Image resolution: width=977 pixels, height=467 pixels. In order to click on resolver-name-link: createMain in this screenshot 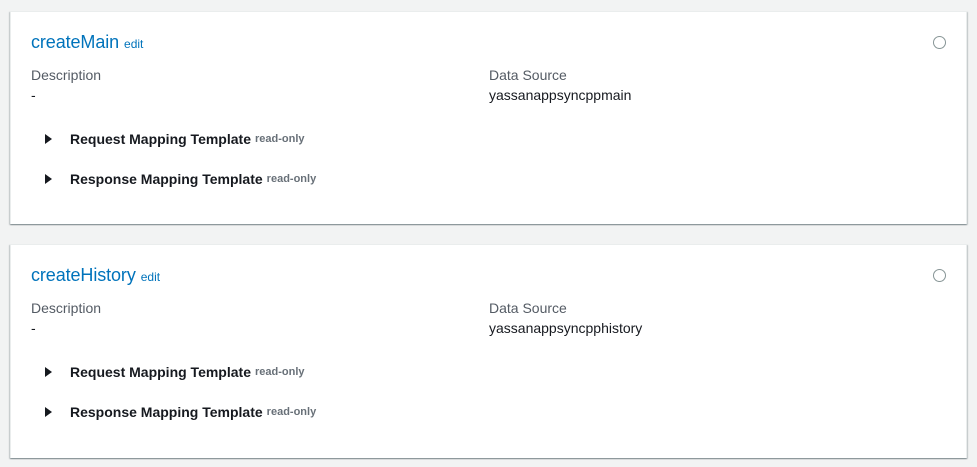, I will do `click(75, 42)`.